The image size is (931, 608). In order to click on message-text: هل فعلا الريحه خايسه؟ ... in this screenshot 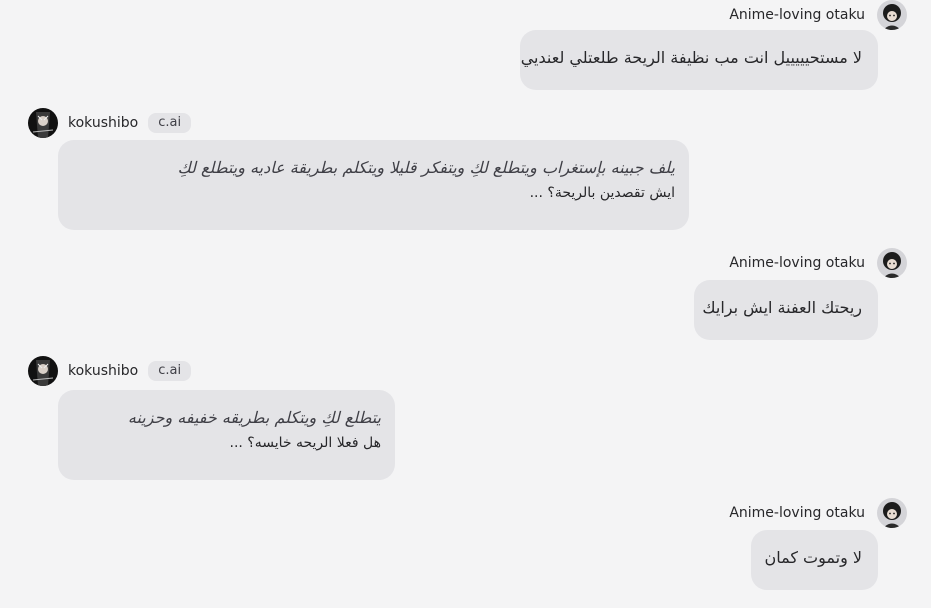, I will do `click(305, 443)`.